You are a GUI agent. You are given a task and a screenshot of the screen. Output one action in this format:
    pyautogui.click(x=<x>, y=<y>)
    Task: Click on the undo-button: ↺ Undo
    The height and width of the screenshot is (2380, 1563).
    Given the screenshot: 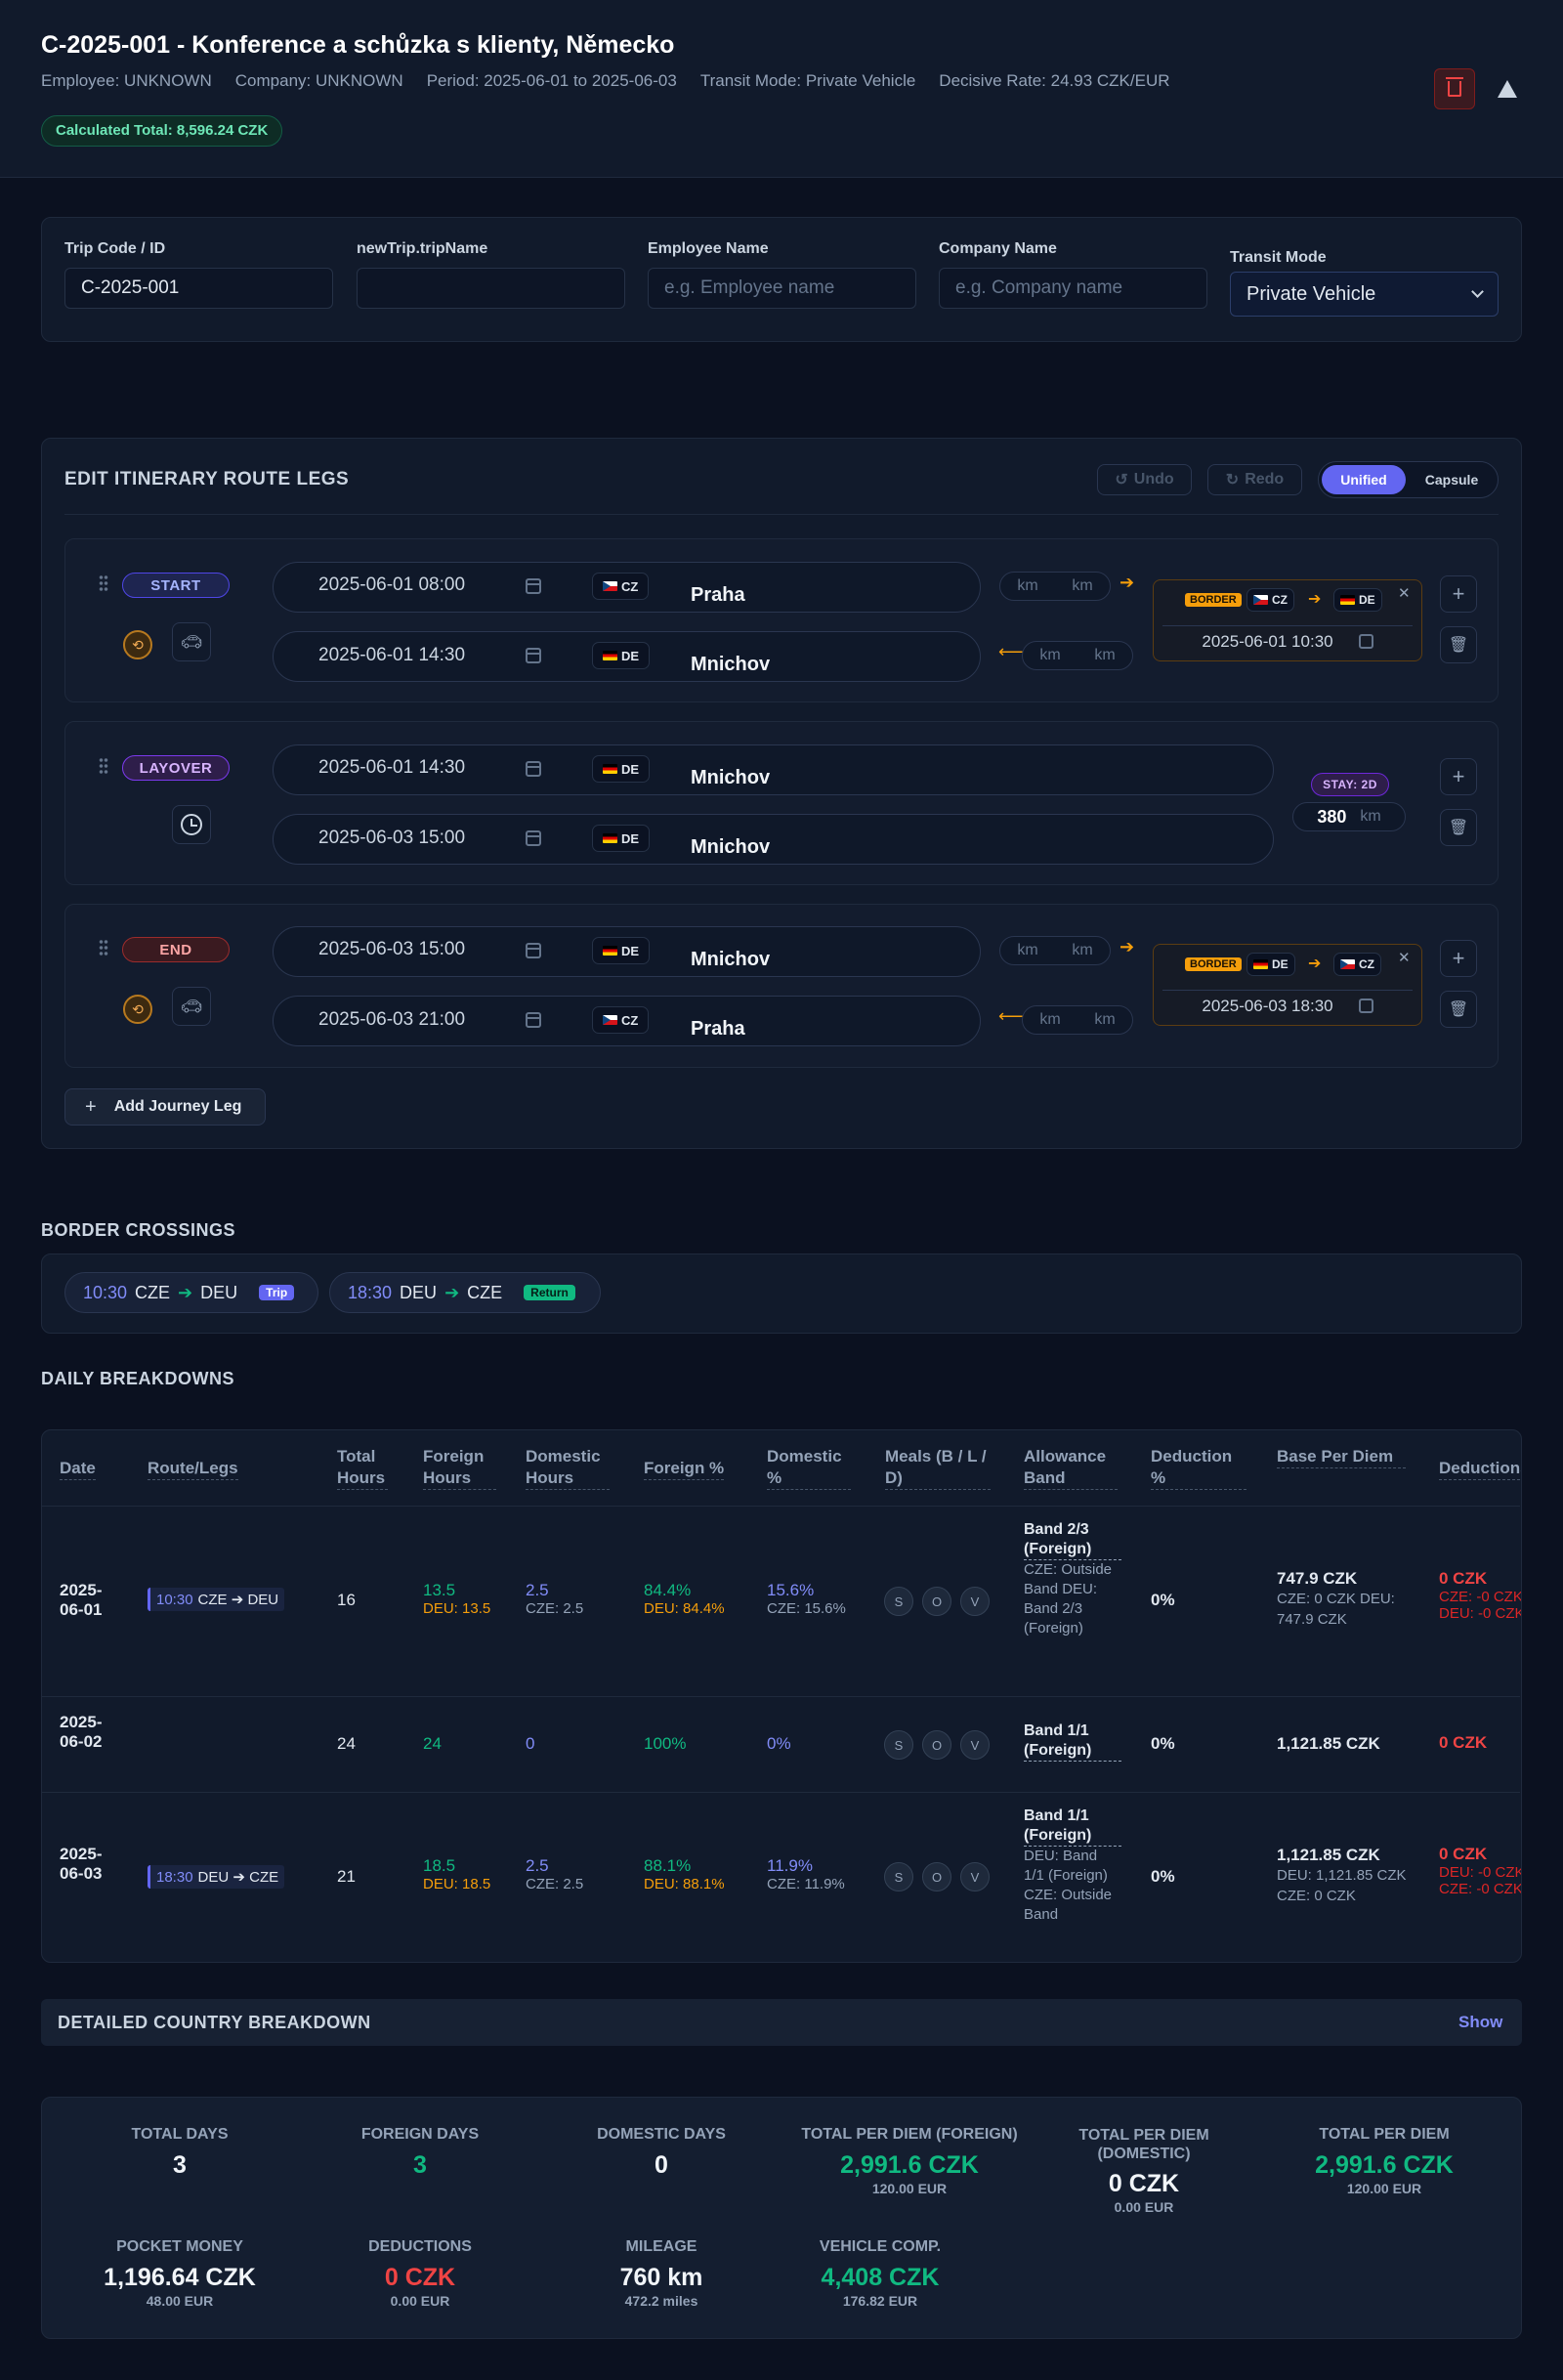 What is the action you would take?
    pyautogui.click(x=1144, y=479)
    